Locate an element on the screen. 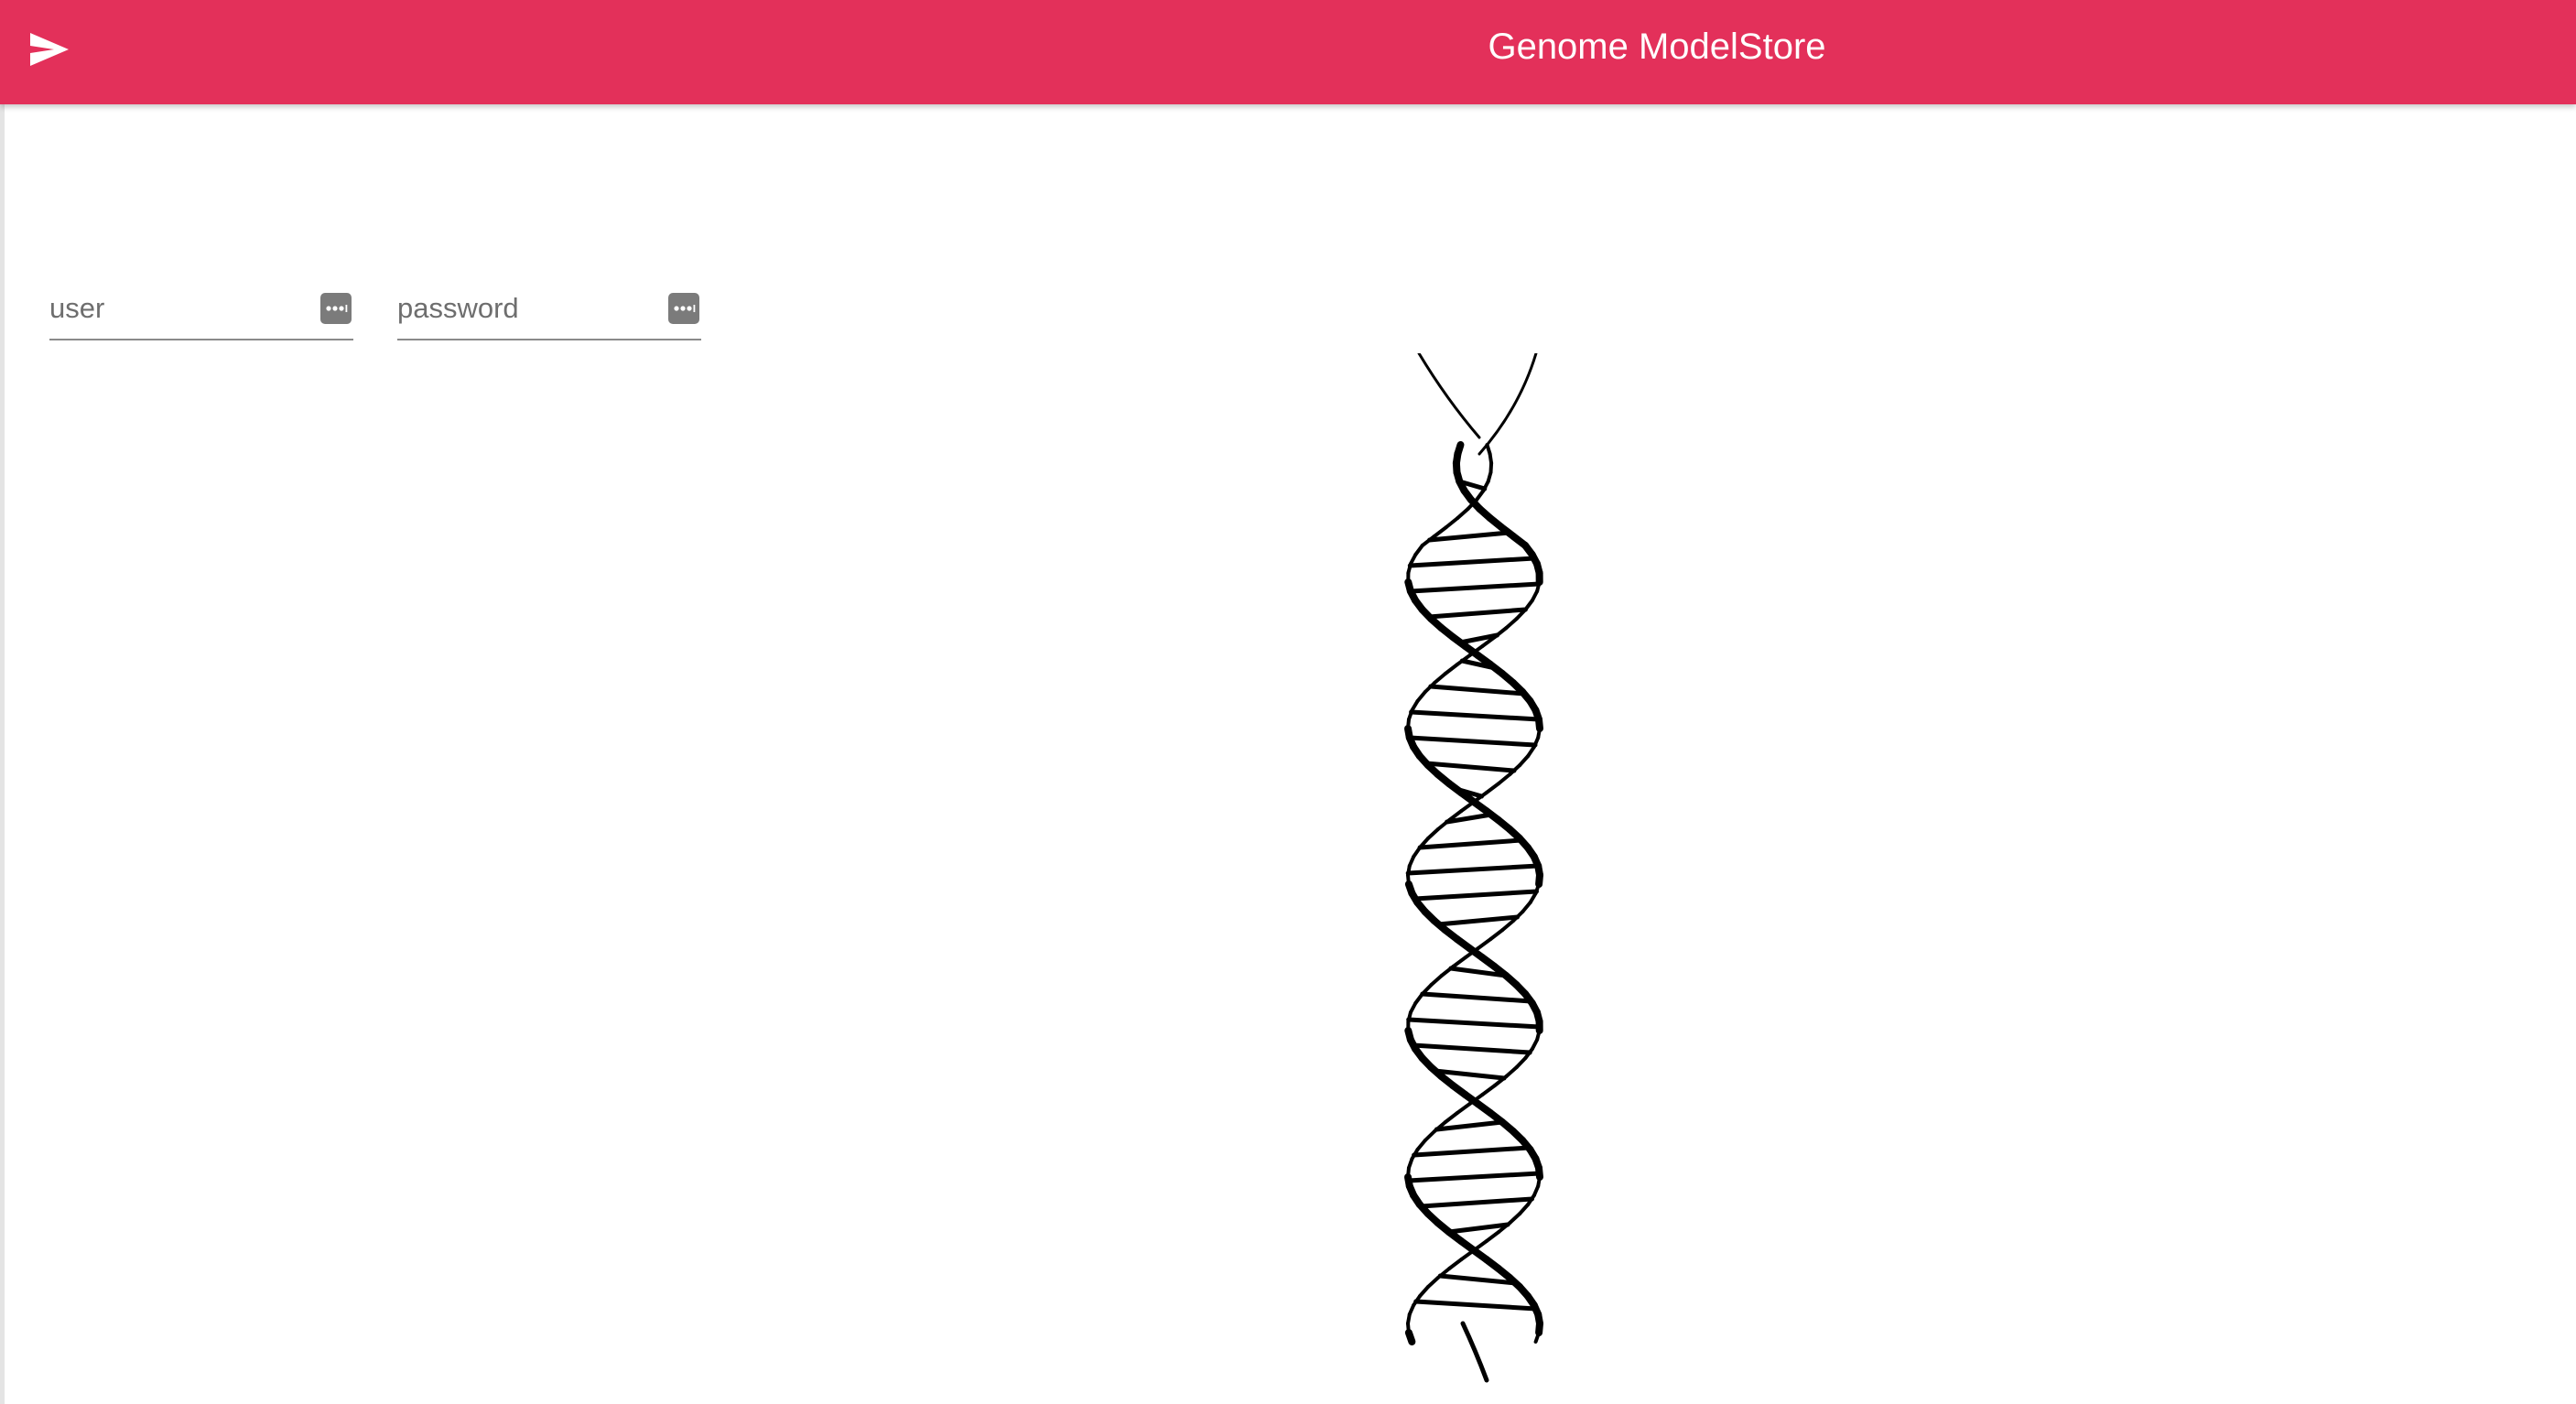 The height and width of the screenshot is (1404, 2576). password-field is located at coordinates (549, 313).